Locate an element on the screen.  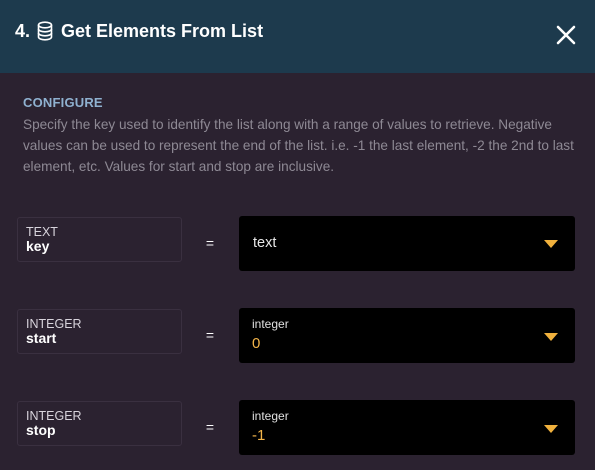
key-type-select: text is located at coordinates (407, 243).